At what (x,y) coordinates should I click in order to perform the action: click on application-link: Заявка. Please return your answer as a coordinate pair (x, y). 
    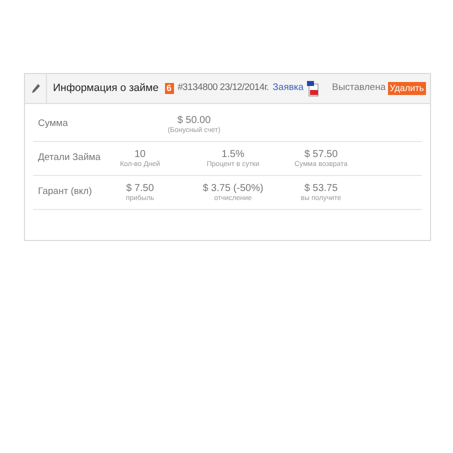
    Looking at the image, I should click on (288, 88).